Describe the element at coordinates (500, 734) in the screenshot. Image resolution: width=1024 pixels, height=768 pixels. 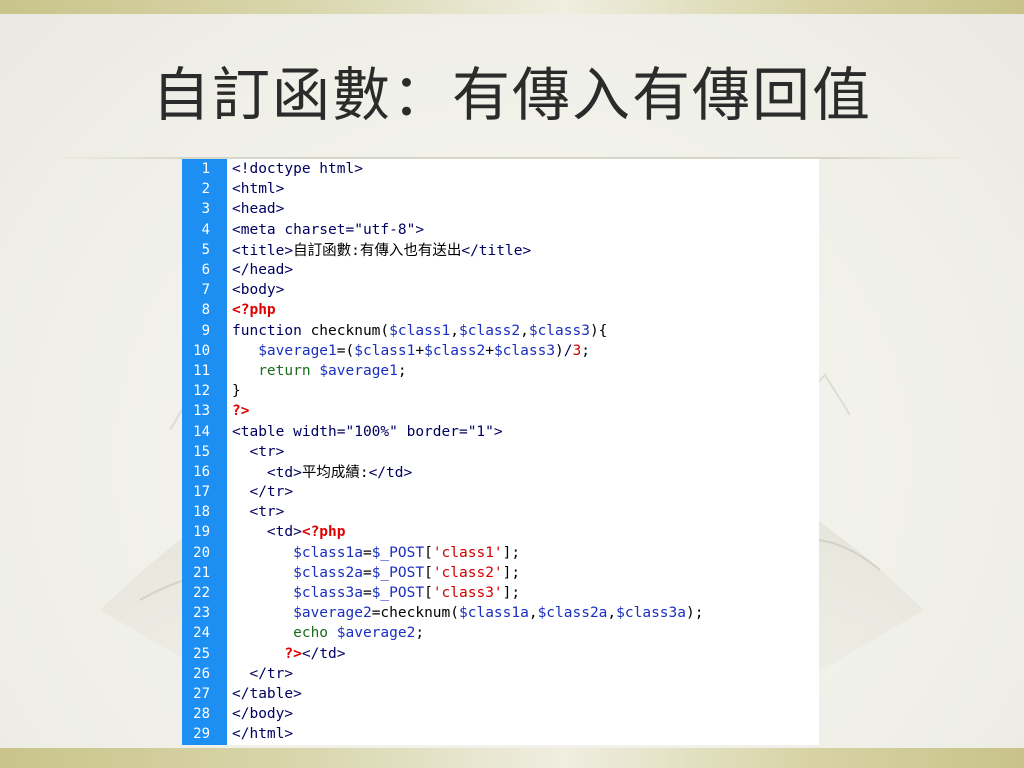
I see `code-line: 29 </html>` at that location.